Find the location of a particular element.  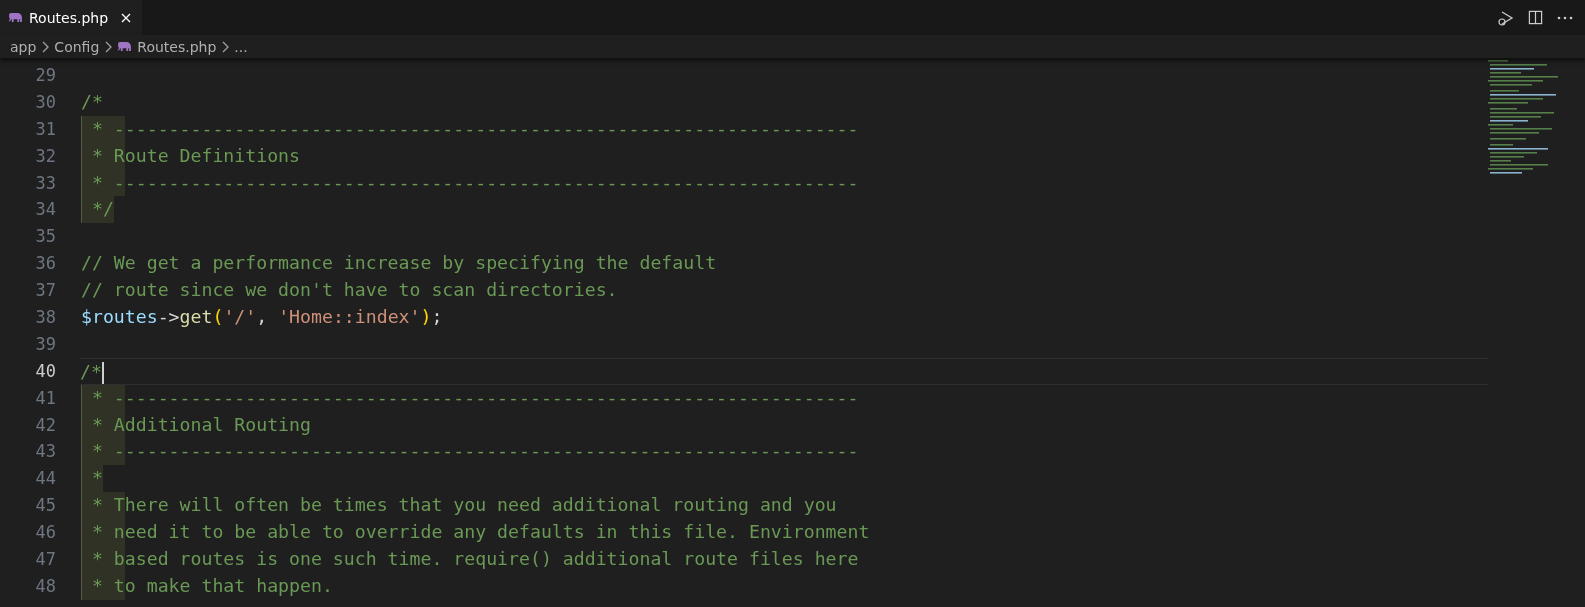

line-number: 39 is located at coordinates (45, 344).